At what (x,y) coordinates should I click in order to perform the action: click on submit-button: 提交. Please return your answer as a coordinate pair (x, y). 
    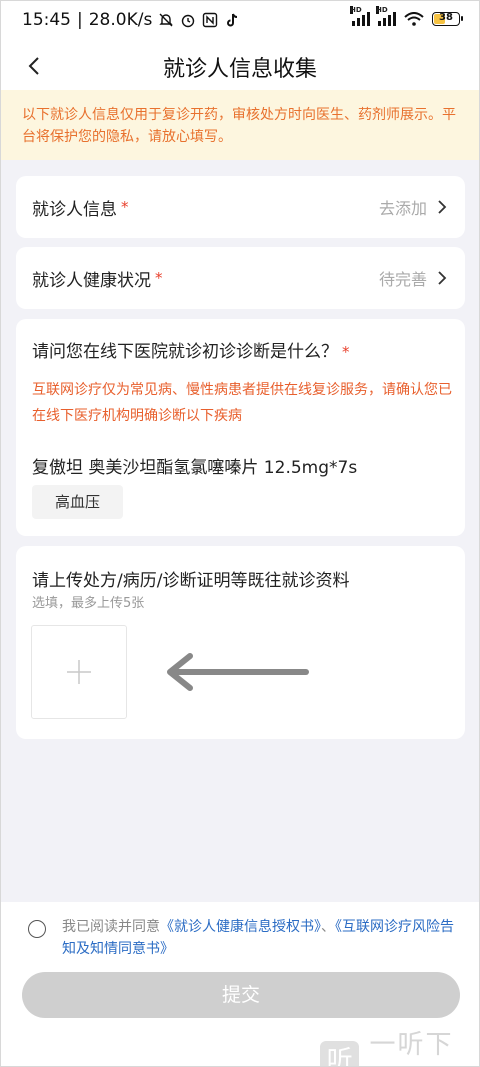
    Looking at the image, I should click on (241, 995).